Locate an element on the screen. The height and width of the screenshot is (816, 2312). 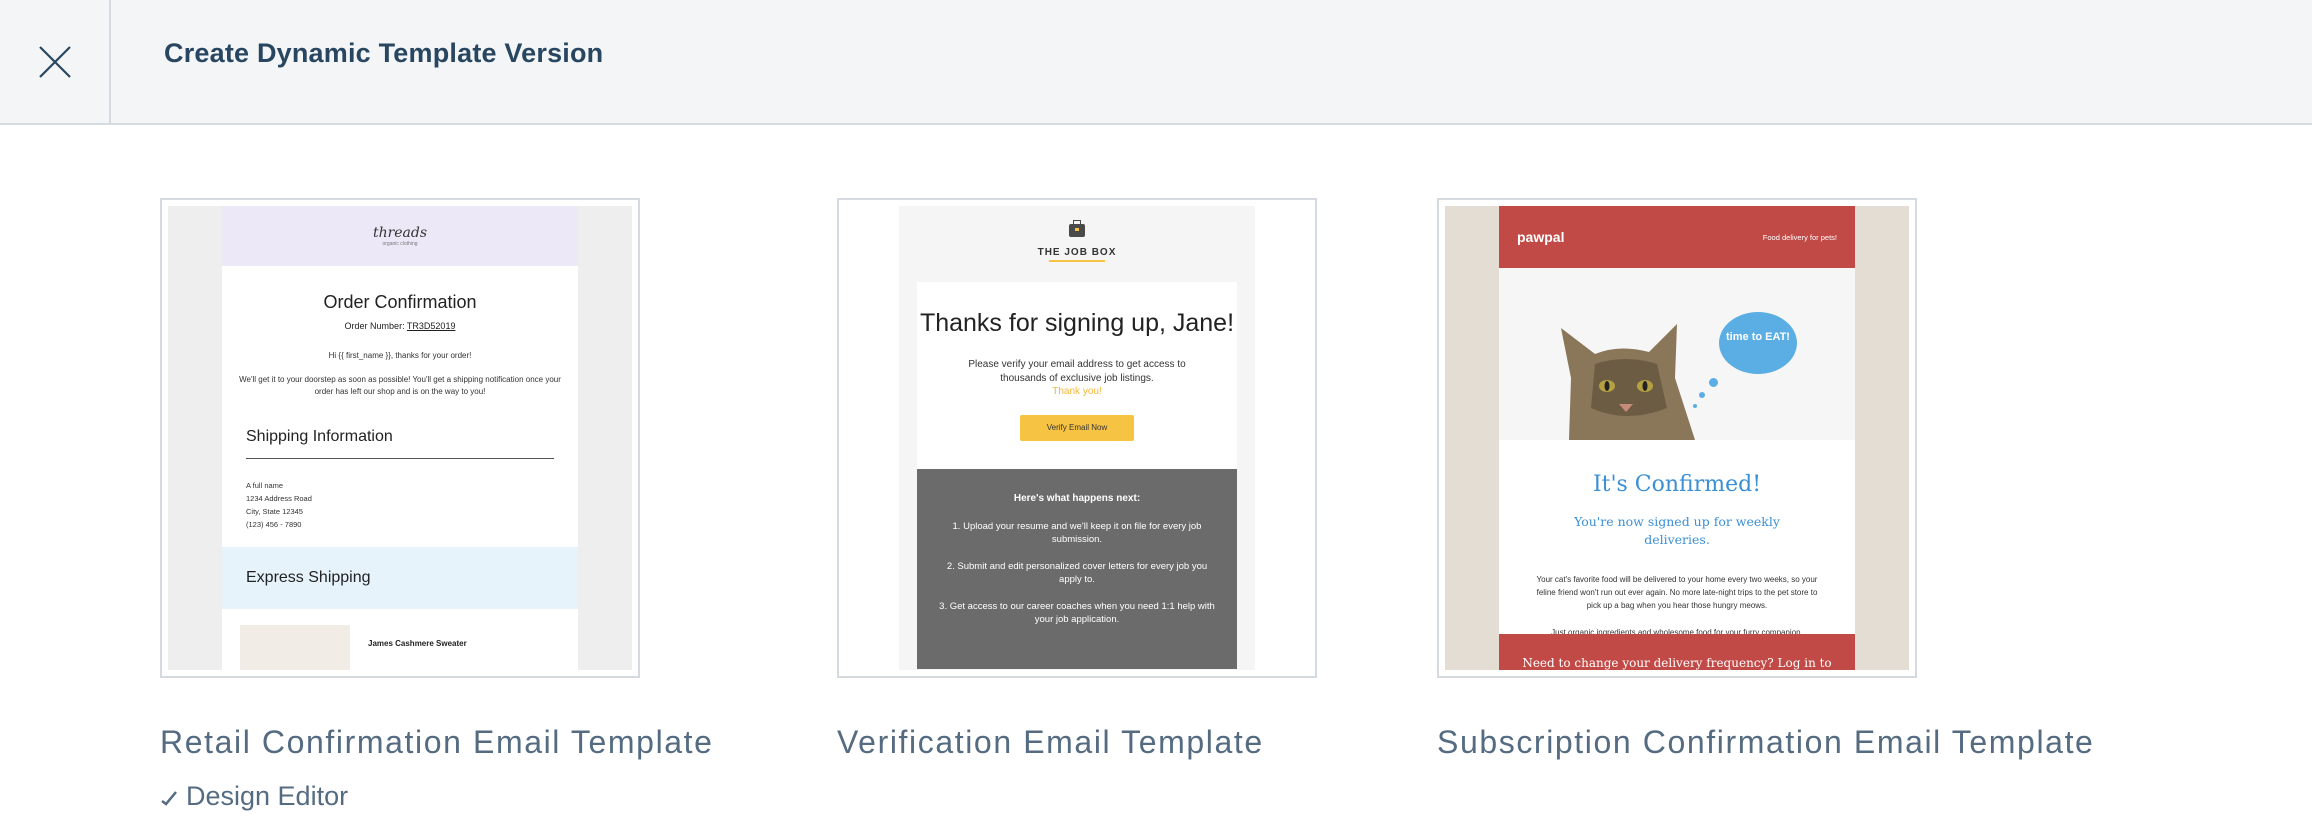
cat-image: time to EAT! is located at coordinates (1677, 354).